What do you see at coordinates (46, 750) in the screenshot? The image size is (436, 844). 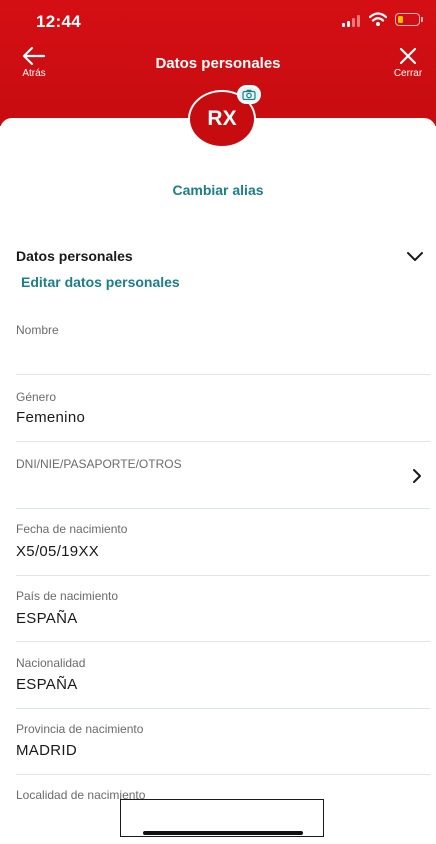 I see `field-value: MADRID` at bounding box center [46, 750].